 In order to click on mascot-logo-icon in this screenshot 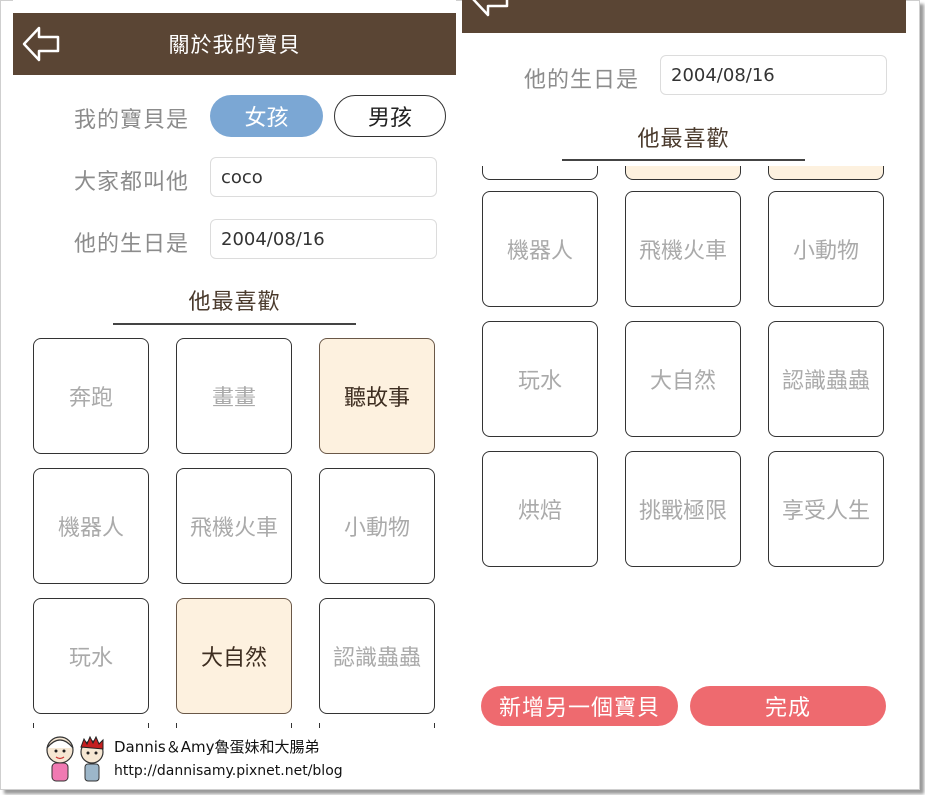, I will do `click(75, 758)`.